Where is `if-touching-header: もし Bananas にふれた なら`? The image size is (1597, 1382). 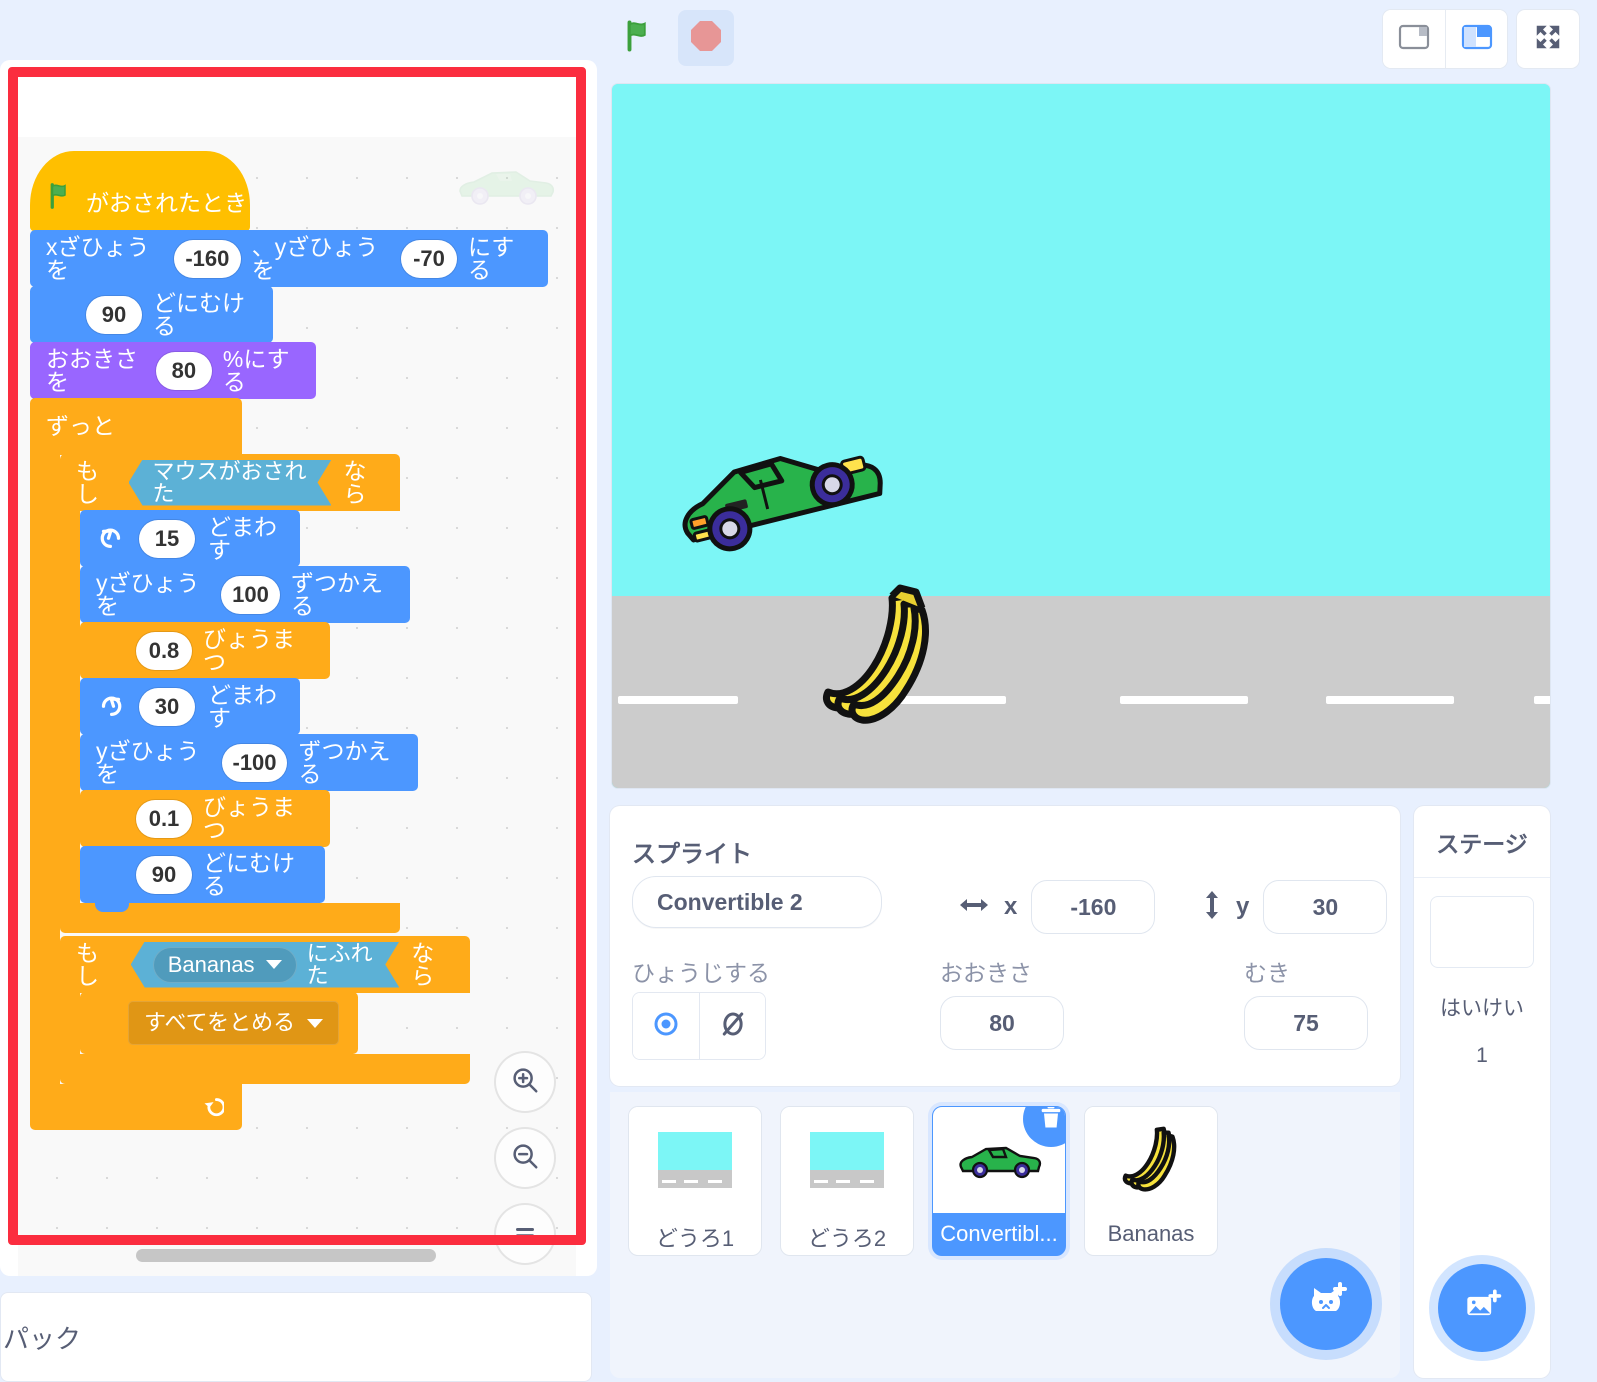 if-touching-header: もし Bananas にふれた なら is located at coordinates (265, 964).